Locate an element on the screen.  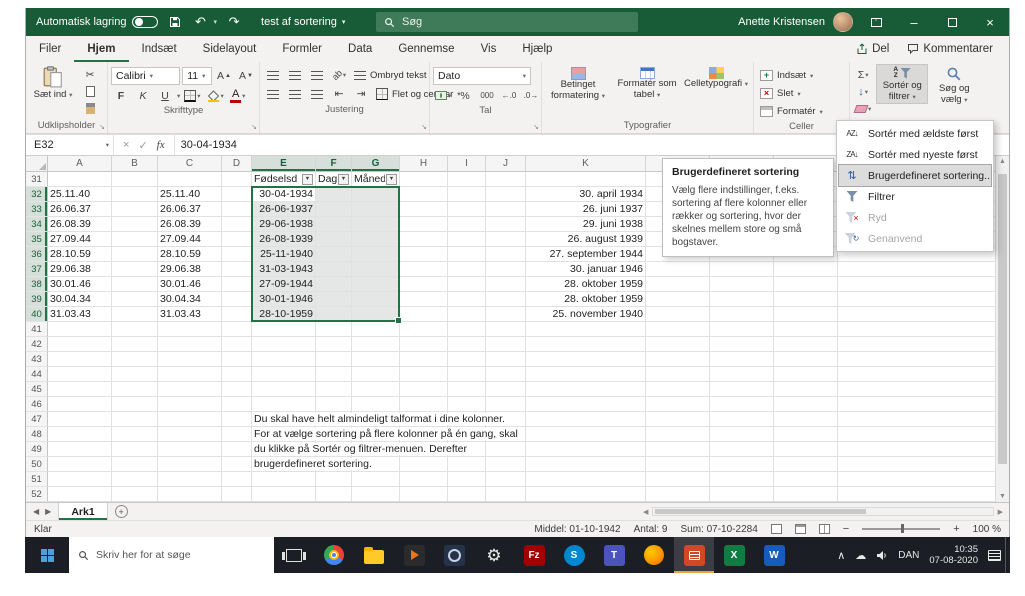
delete-cells-button: × Slet ▾ is located at coordinates (801, 93).